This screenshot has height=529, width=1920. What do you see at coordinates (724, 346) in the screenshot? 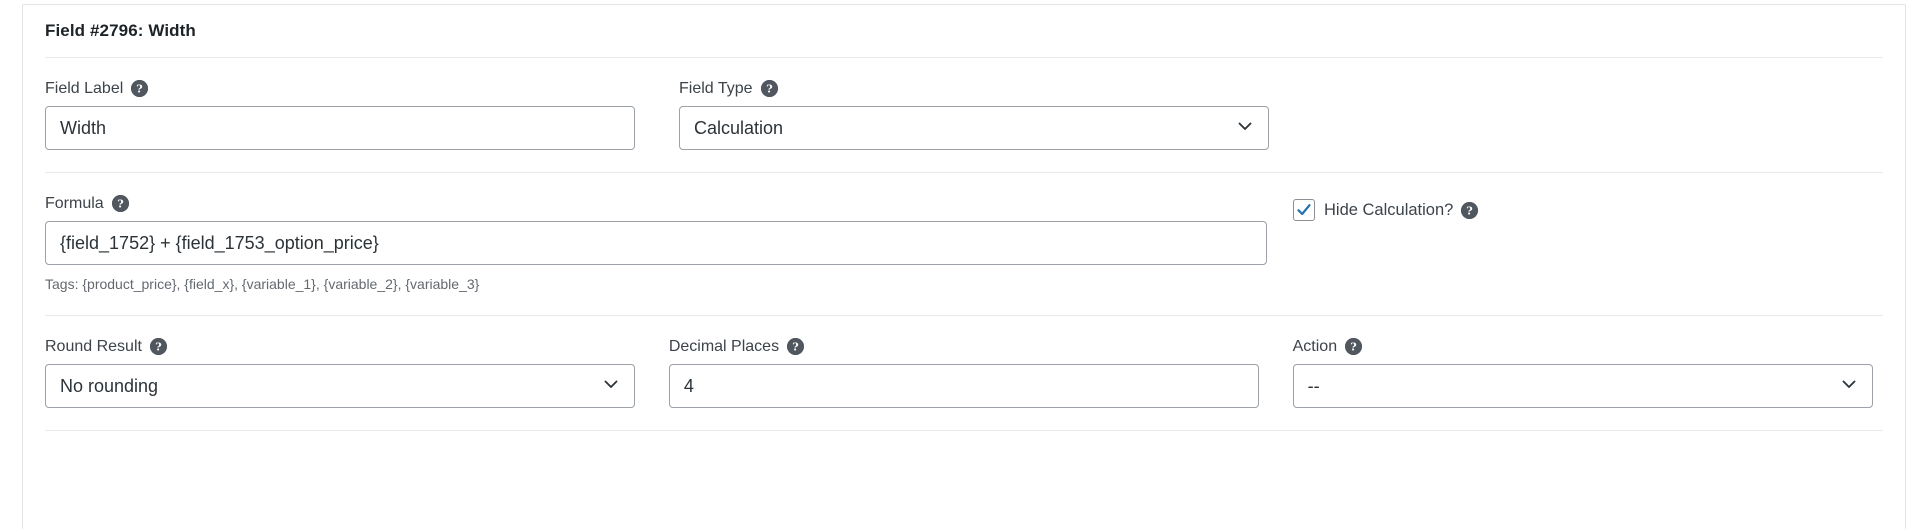
I see `decimal-places-caption-text: Decimal Places` at bounding box center [724, 346].